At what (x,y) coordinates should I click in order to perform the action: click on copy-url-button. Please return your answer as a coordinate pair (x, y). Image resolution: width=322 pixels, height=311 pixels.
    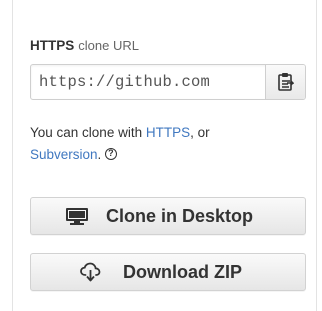
    Looking at the image, I should click on (285, 82).